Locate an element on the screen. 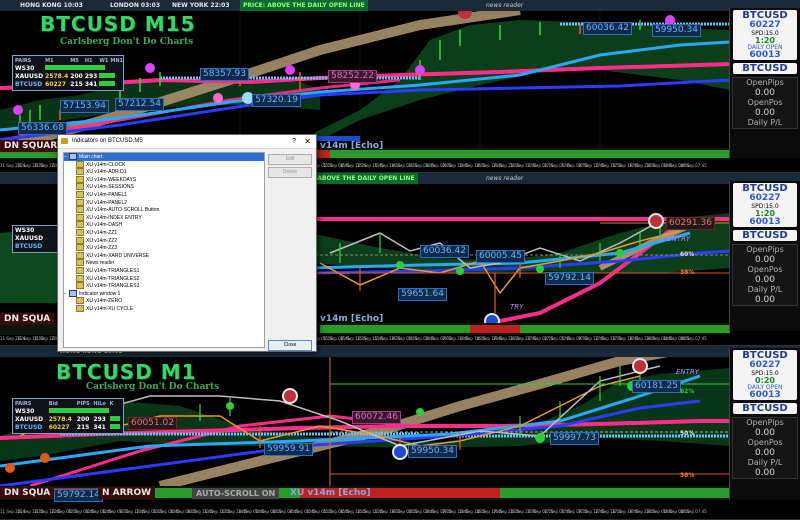 The image size is (800, 520). time-axis-tick: 16 Sep 07:15 is located at coordinates (438, 165).